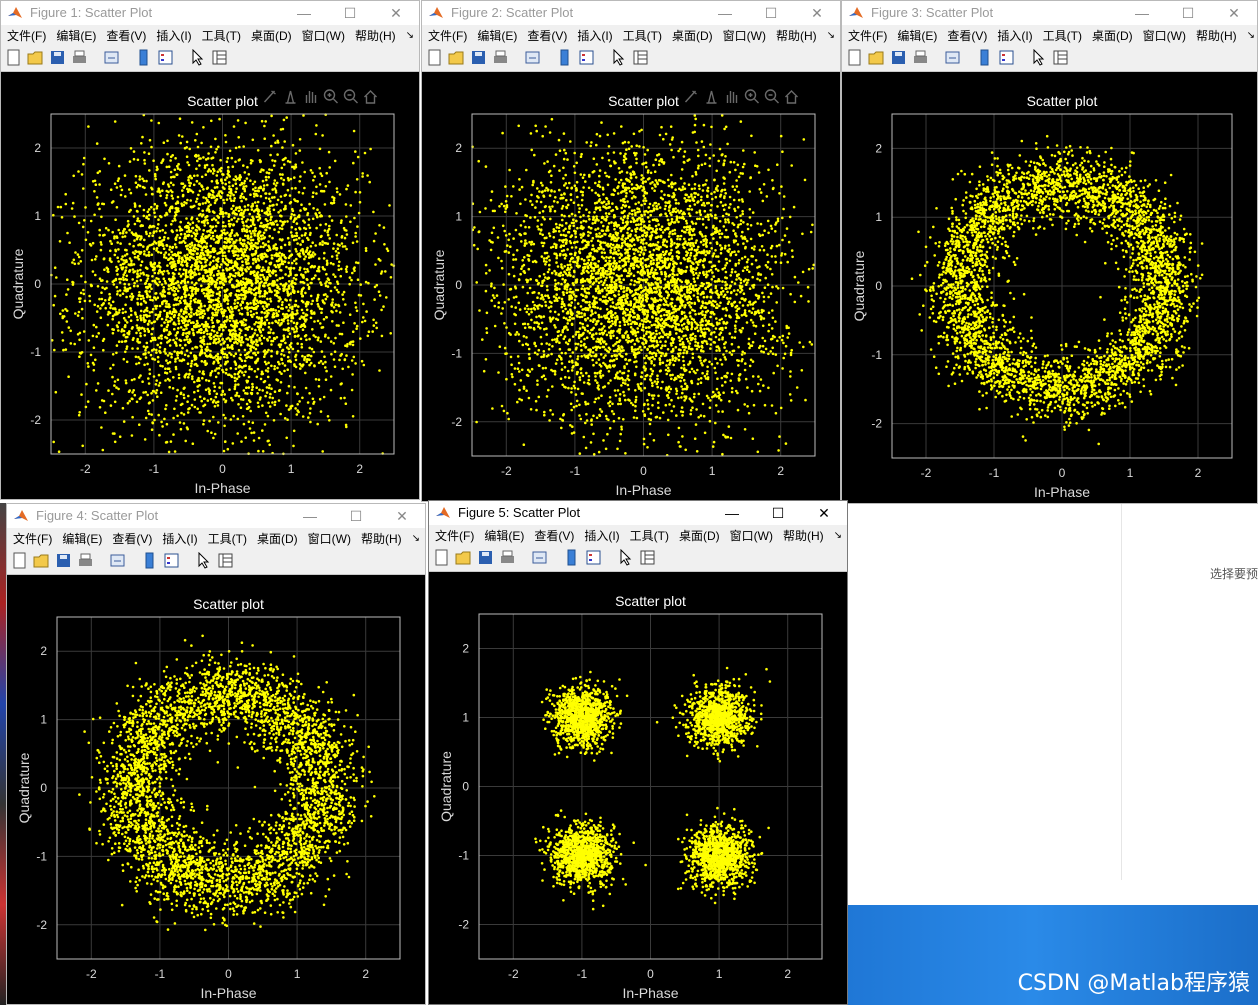  What do you see at coordinates (311, 97) in the screenshot?
I see `pan-icon` at bounding box center [311, 97].